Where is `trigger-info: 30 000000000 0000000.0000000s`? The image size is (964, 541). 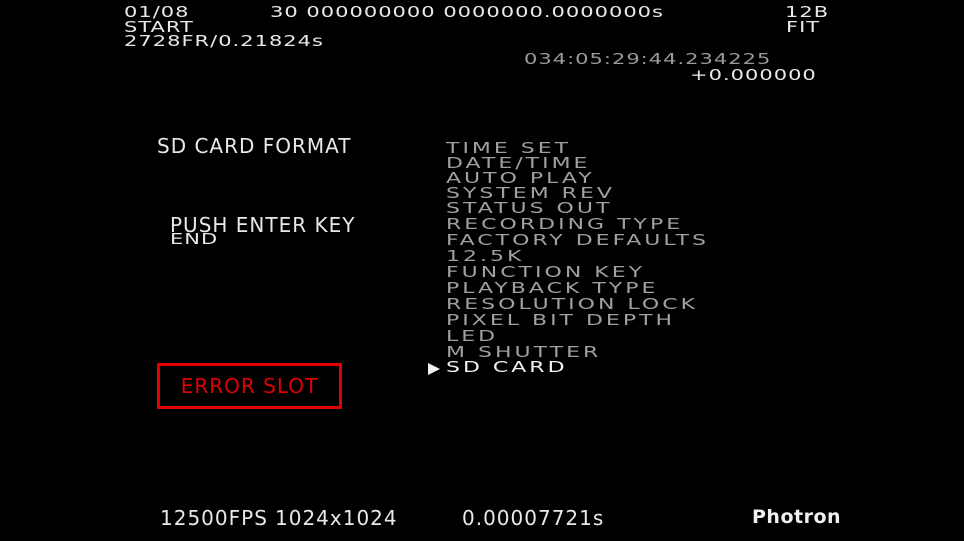
trigger-info: 30 000000000 0000000.0000000s is located at coordinates (467, 12).